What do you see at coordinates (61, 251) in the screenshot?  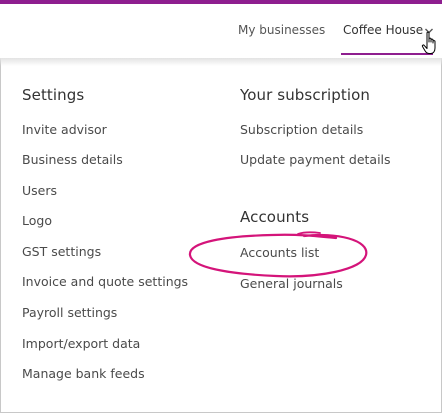 I see `menu-item-gst-settings: GST settings` at bounding box center [61, 251].